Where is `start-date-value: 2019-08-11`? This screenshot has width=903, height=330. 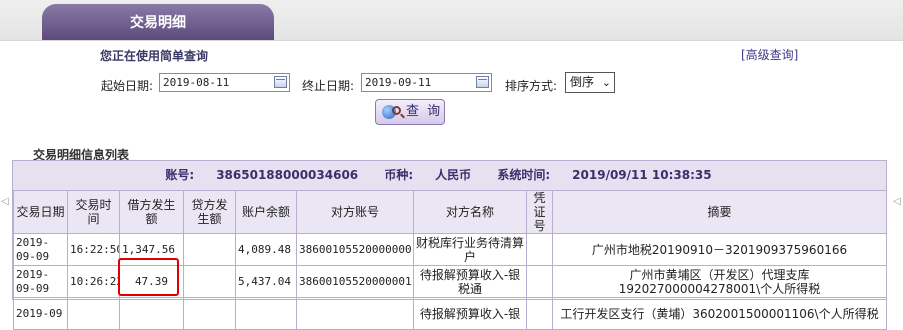 start-date-value: 2019-08-11 is located at coordinates (196, 82).